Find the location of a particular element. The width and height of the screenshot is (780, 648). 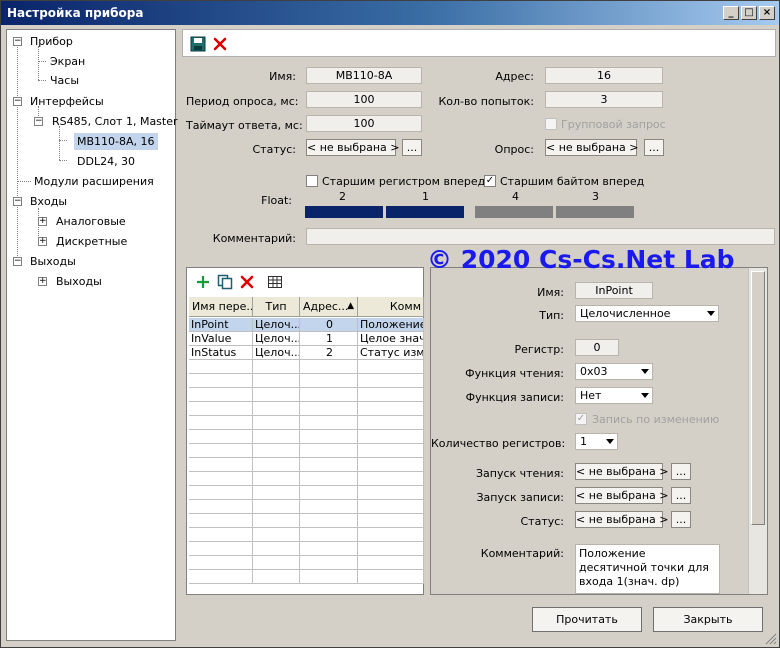

tree-item-inputs: Входы is located at coordinates (48, 201).